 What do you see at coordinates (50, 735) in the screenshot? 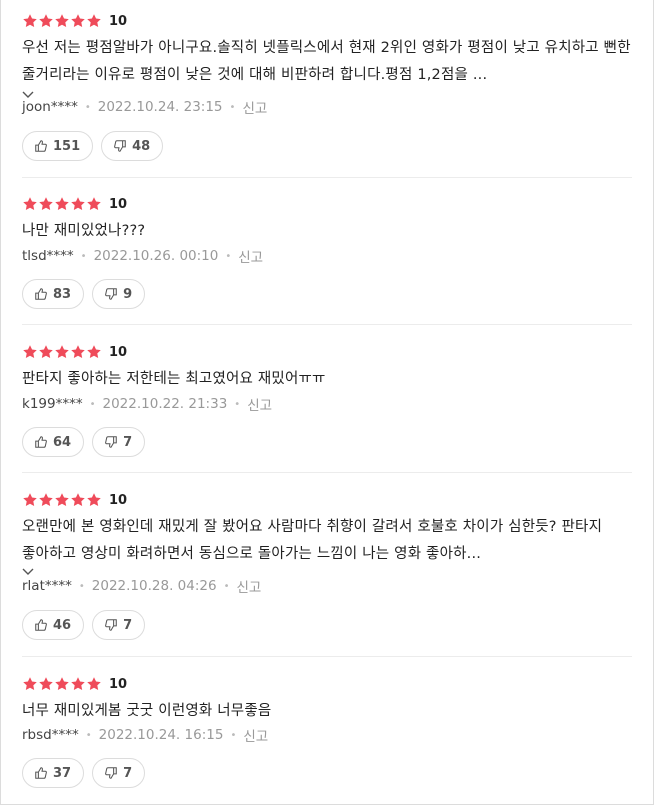
I see `author: rbsd****` at bounding box center [50, 735].